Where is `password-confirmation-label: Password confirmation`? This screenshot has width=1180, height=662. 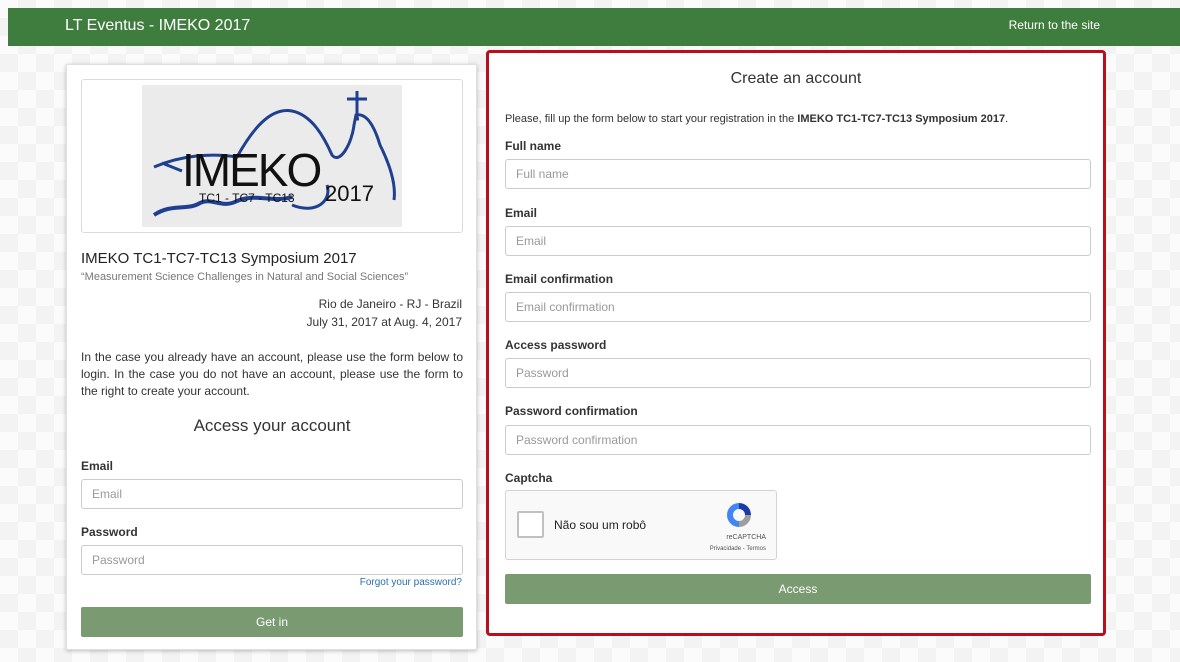
password-confirmation-label: Password confirmation is located at coordinates (571, 411).